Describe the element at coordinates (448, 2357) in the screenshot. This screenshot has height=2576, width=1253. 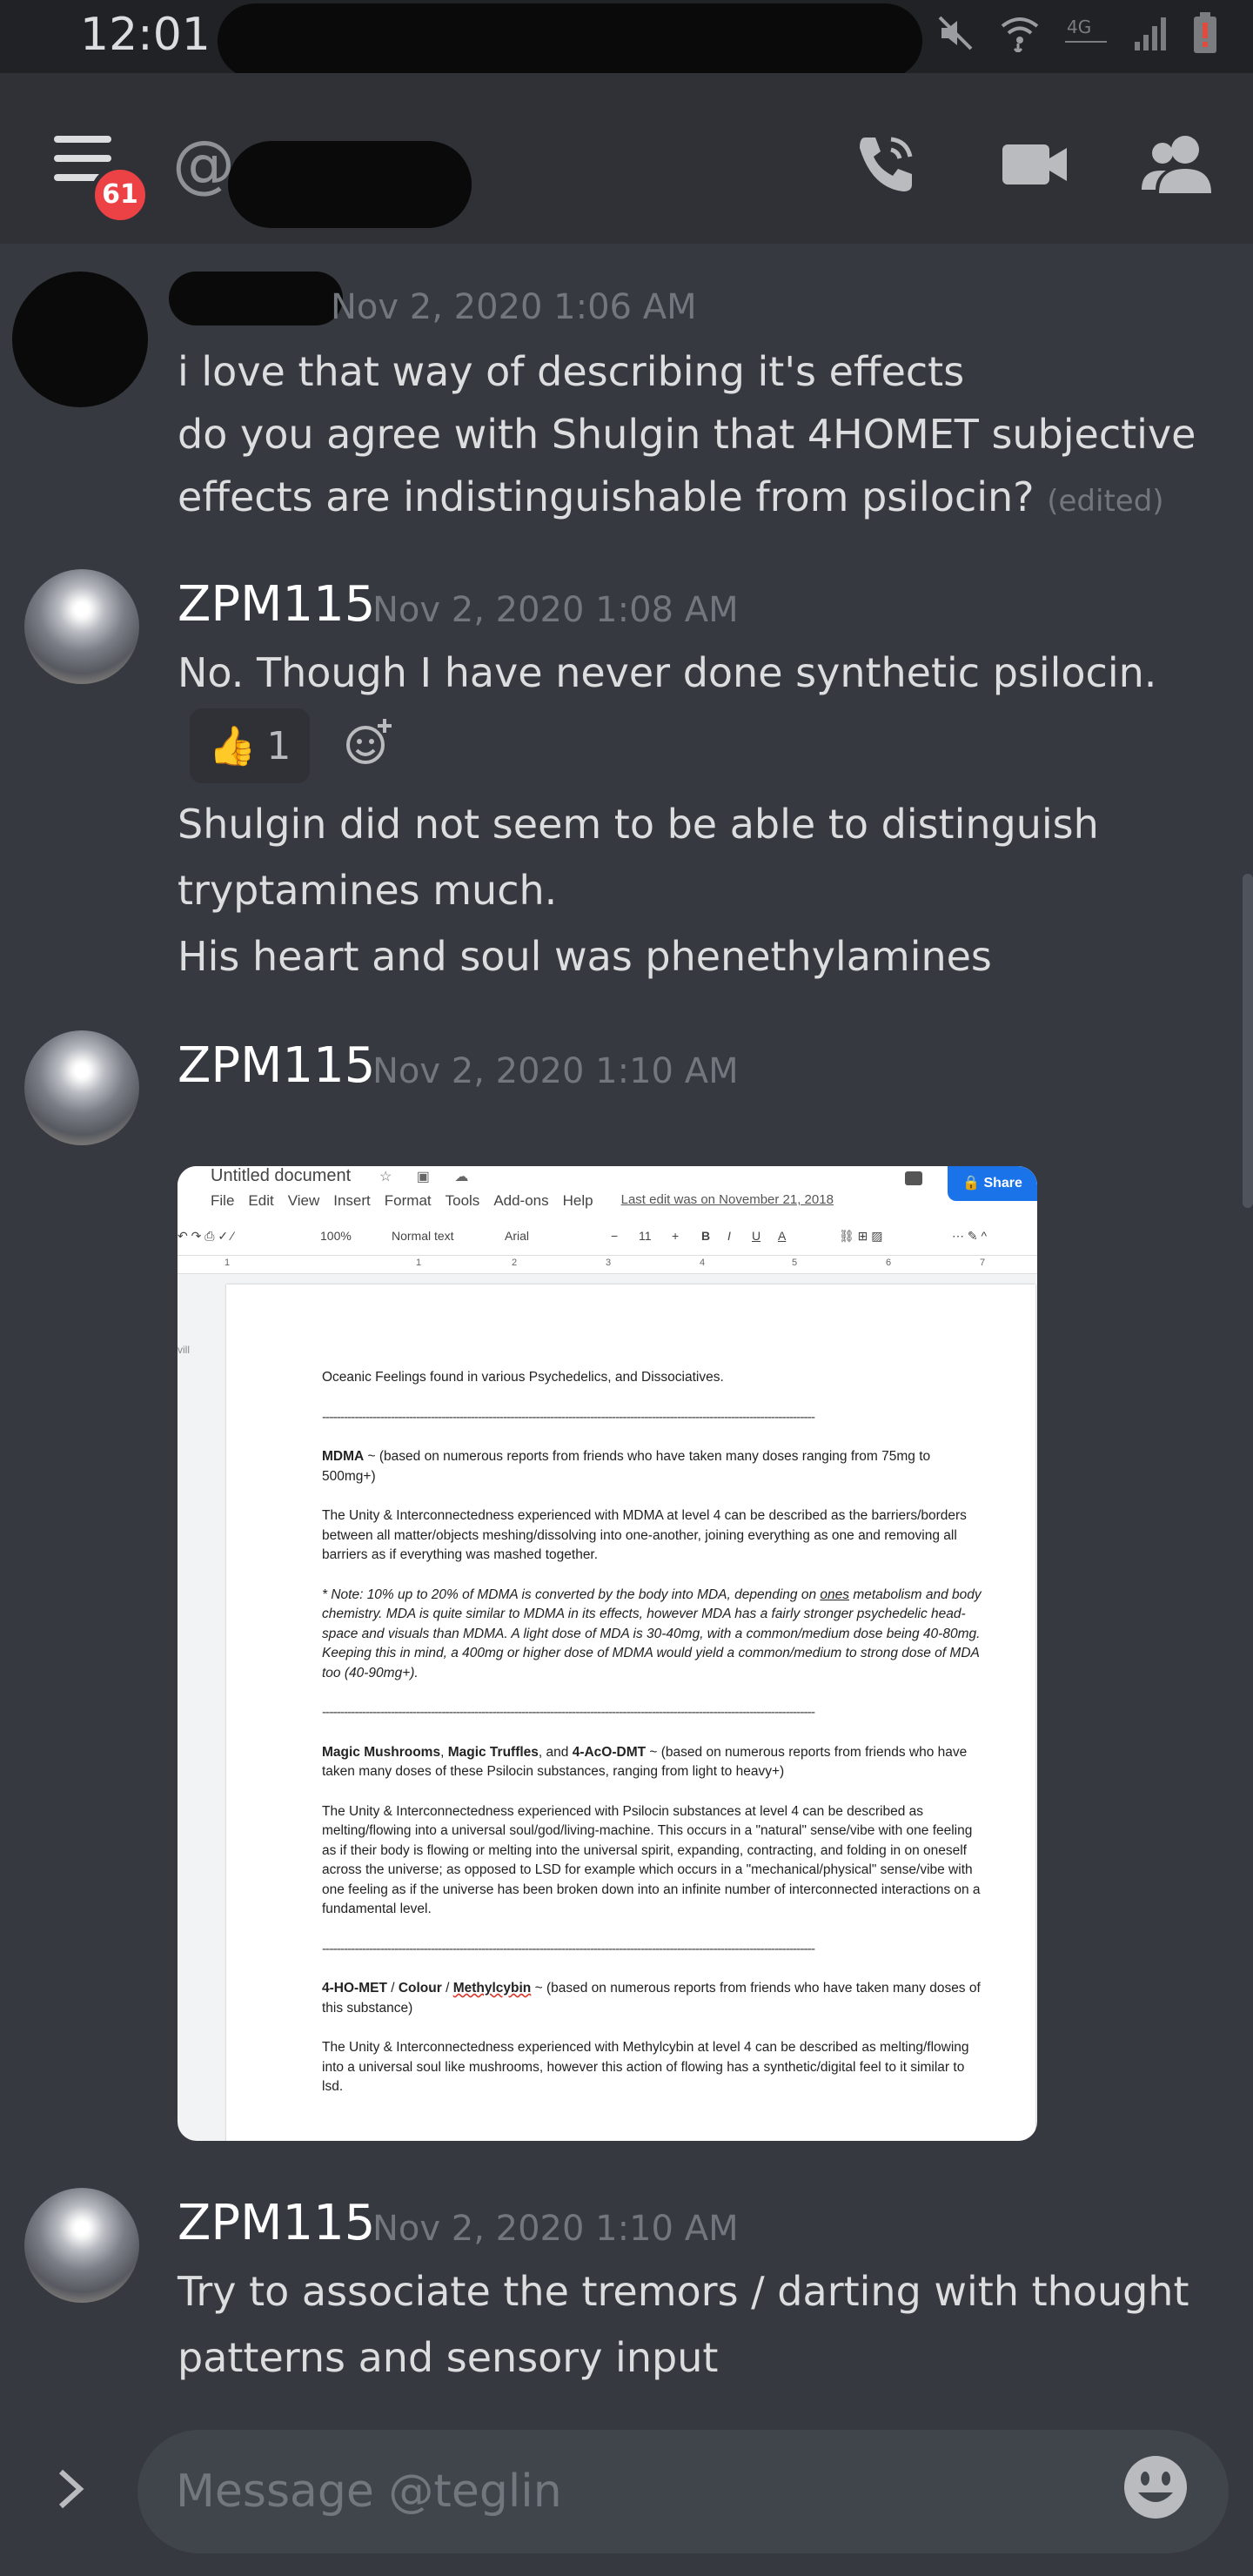
I see `message-text: patterns and sensory input` at that location.